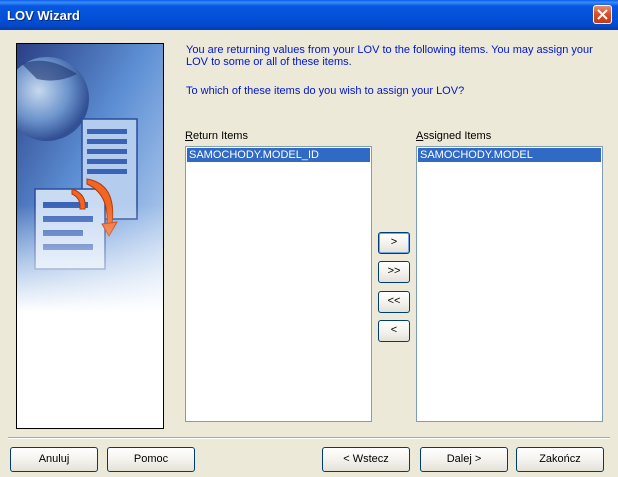 This screenshot has height=477, width=618. Describe the element at coordinates (454, 136) in the screenshot. I see `assigned-items-label: Assigned Items` at that location.